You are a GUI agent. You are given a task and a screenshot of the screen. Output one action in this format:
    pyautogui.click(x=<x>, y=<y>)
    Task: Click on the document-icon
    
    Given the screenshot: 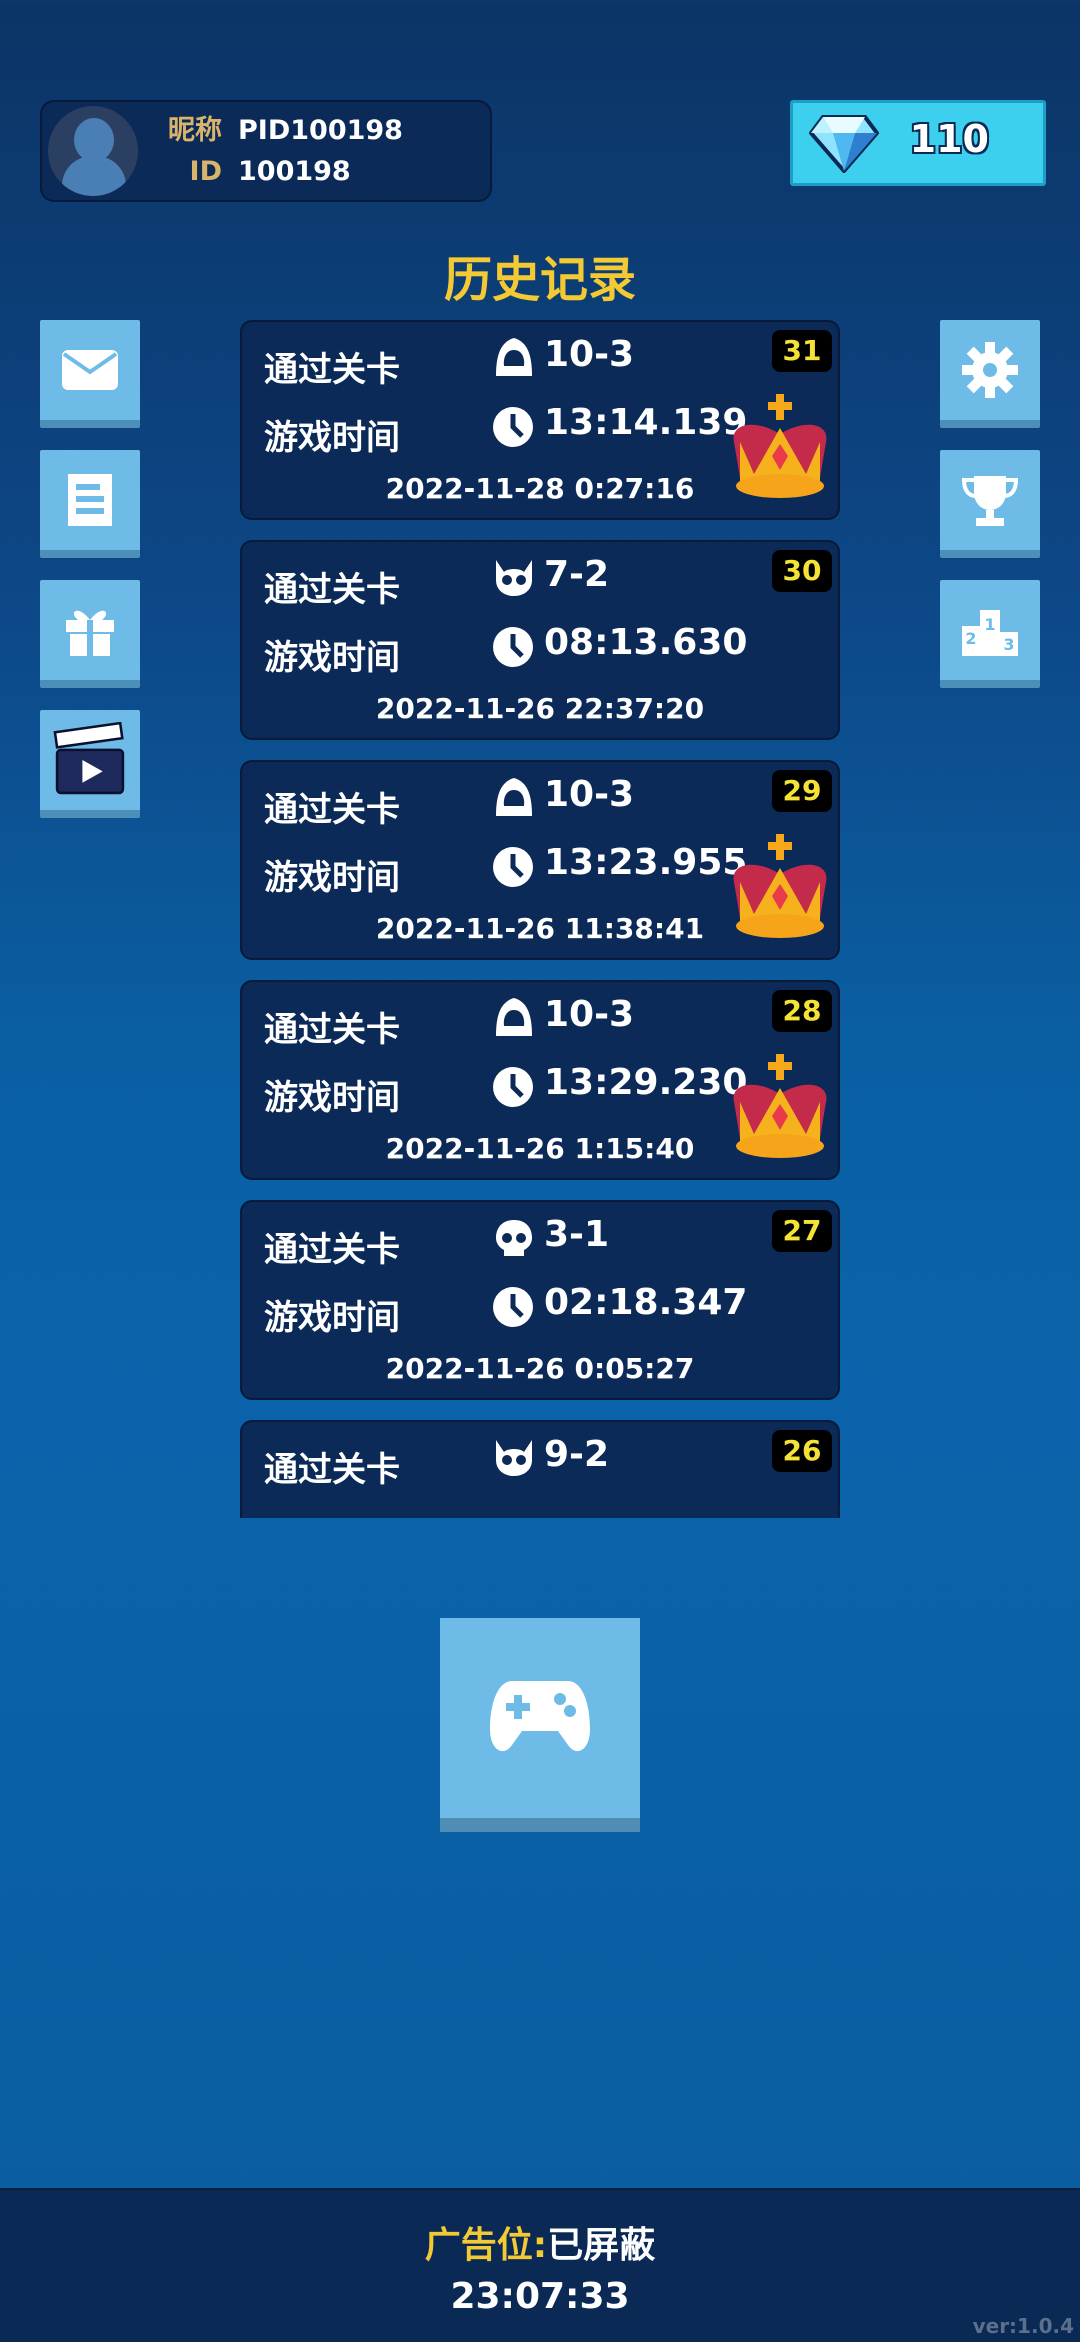 What is the action you would take?
    pyautogui.click(x=90, y=500)
    